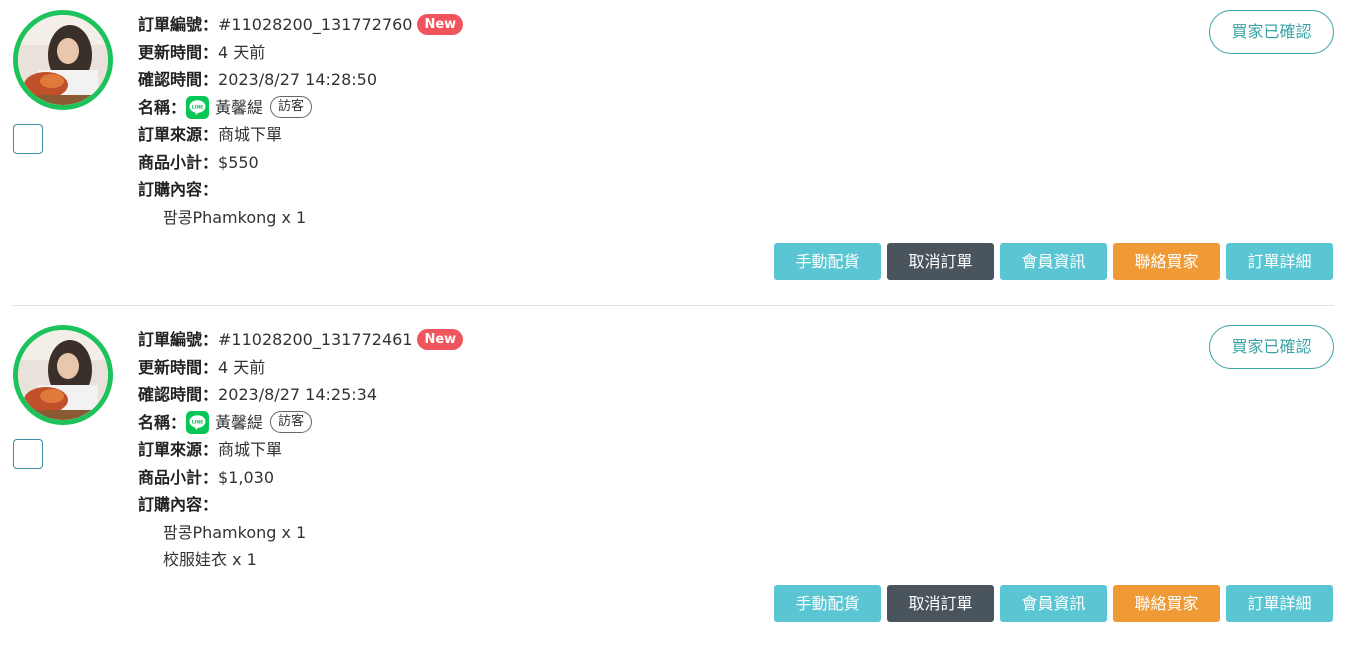 The height and width of the screenshot is (648, 1353). I want to click on order-number: #11028200_131772461, so click(315, 340).